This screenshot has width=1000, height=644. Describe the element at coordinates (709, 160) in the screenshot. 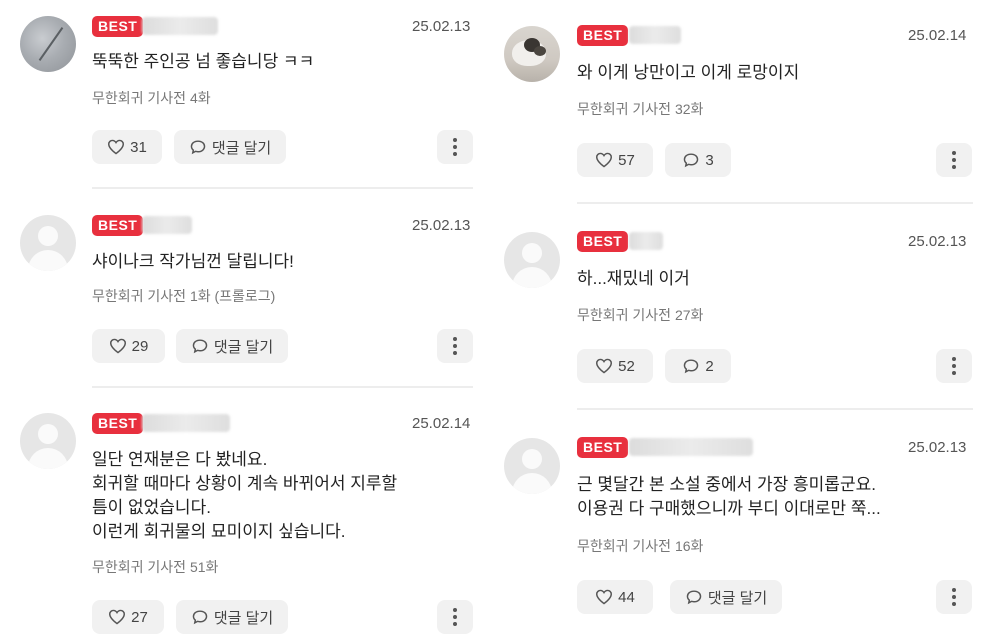

I see `reply-count: 3` at that location.